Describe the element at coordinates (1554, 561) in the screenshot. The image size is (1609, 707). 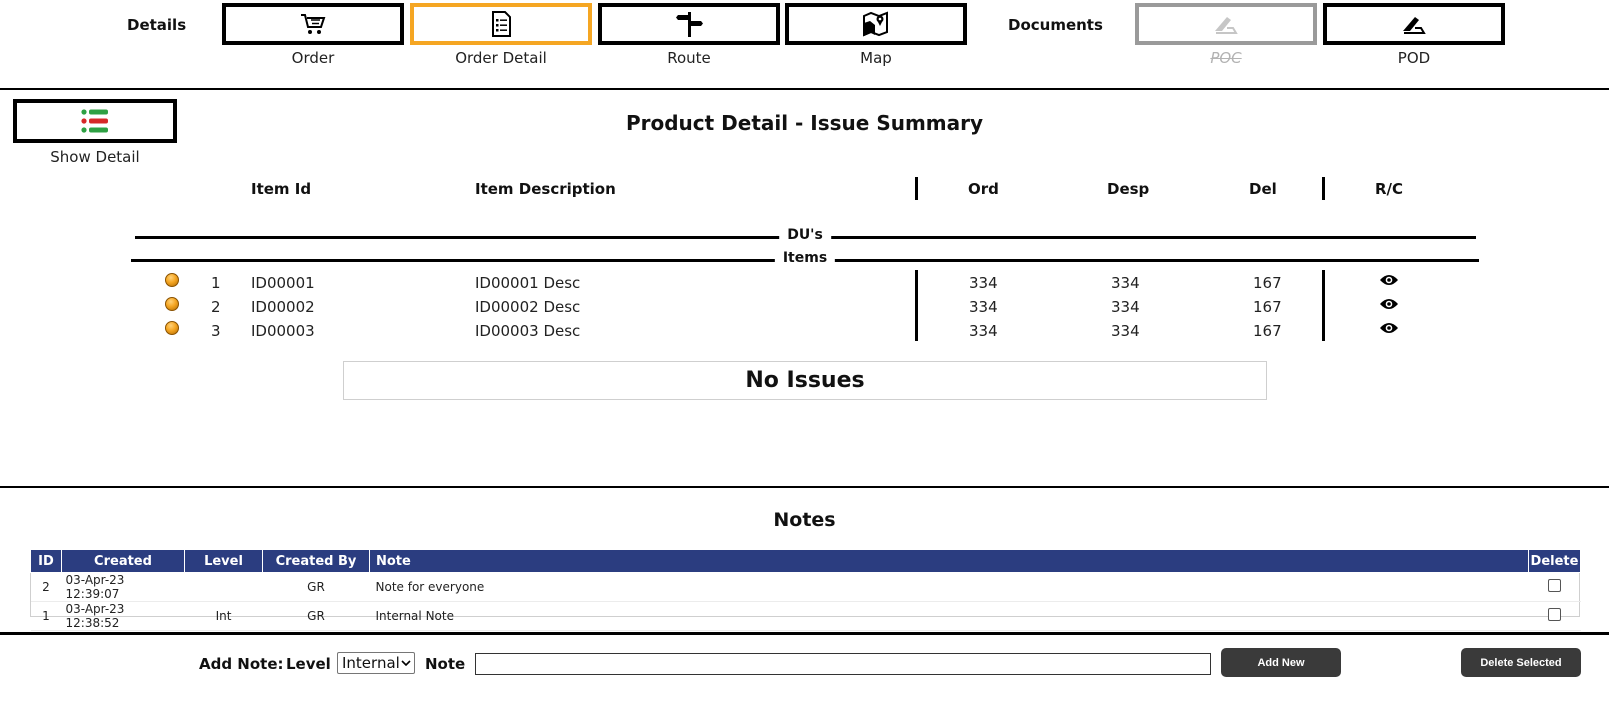
I see `delete-column-header: Delete` at that location.